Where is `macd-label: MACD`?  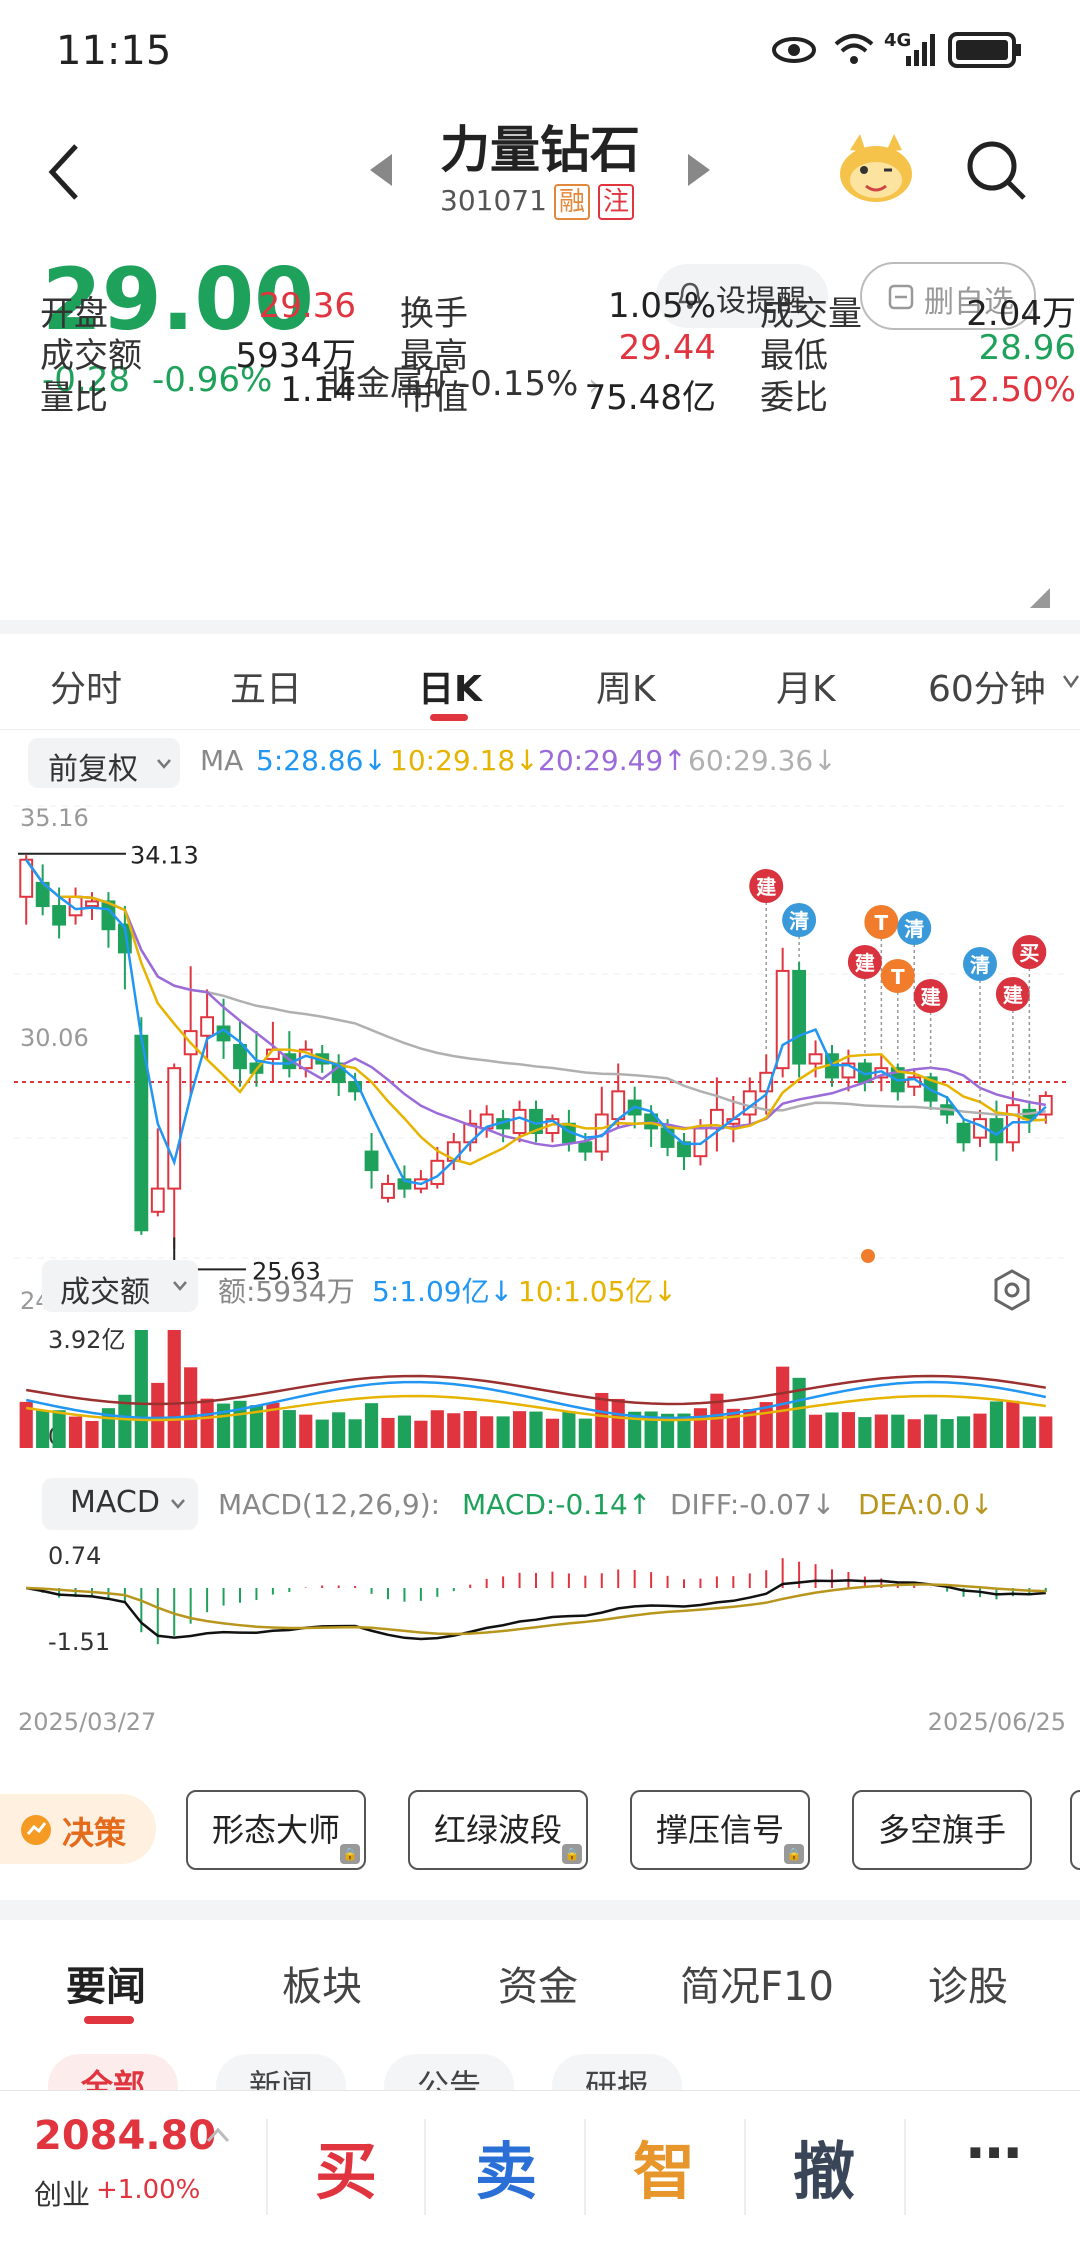
macd-label: MACD is located at coordinates (115, 1502).